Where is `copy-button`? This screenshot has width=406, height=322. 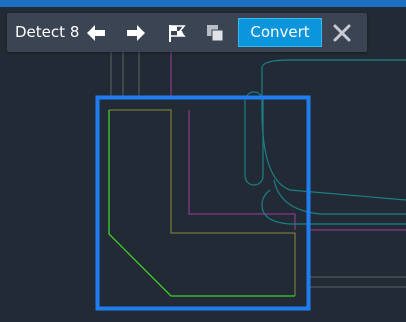 copy-button is located at coordinates (215, 33).